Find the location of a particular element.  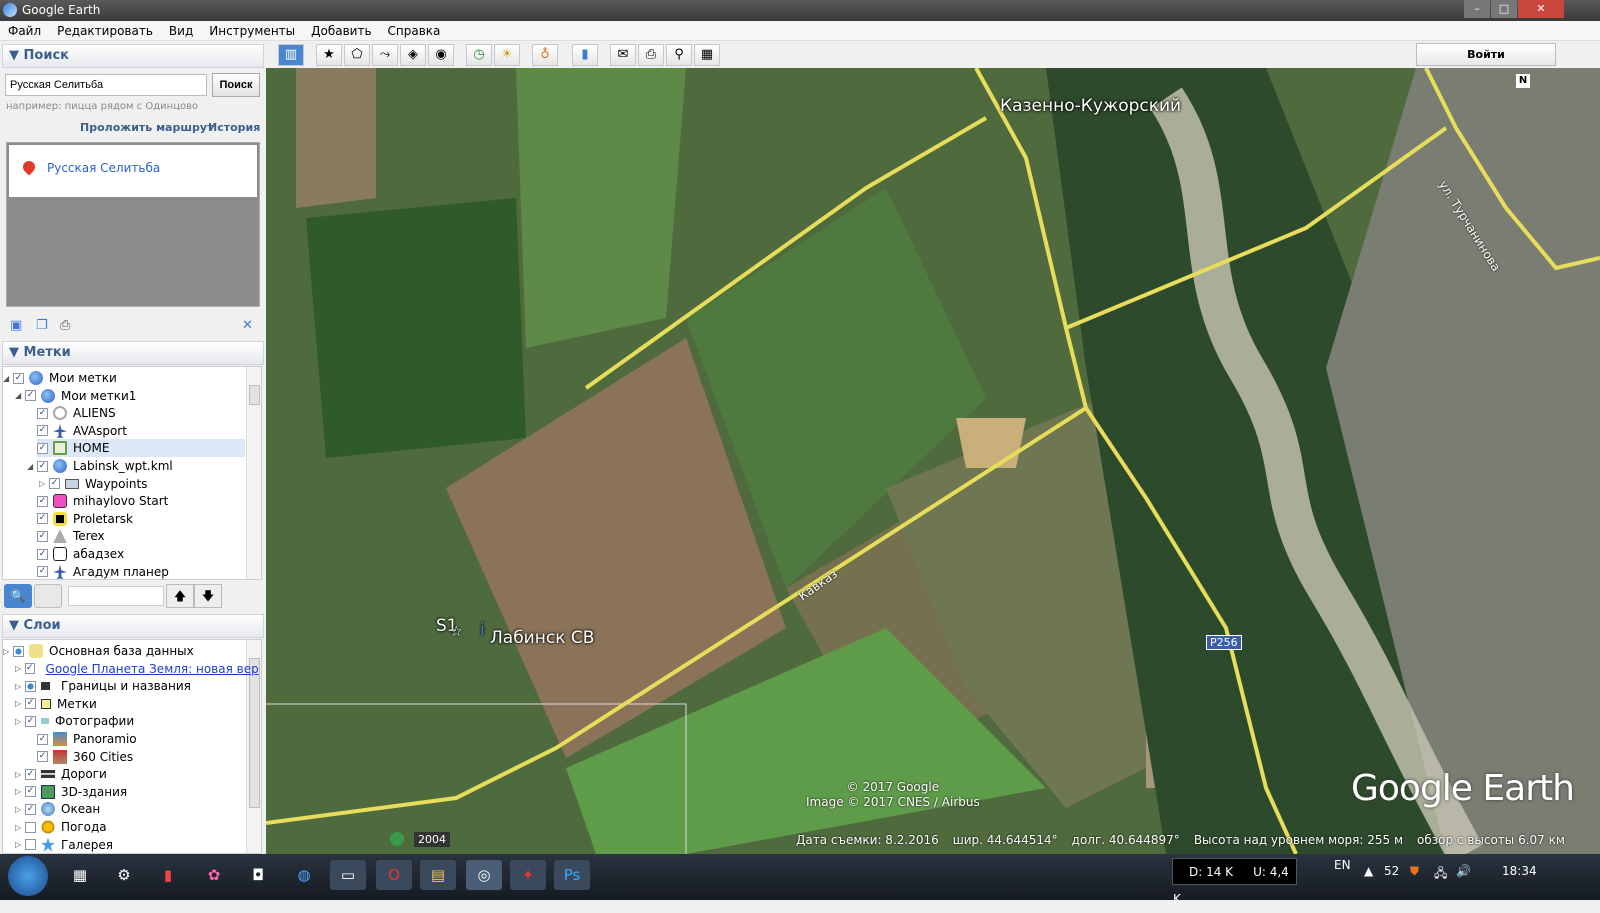

globe-app-icon: ◍ is located at coordinates (304, 875).